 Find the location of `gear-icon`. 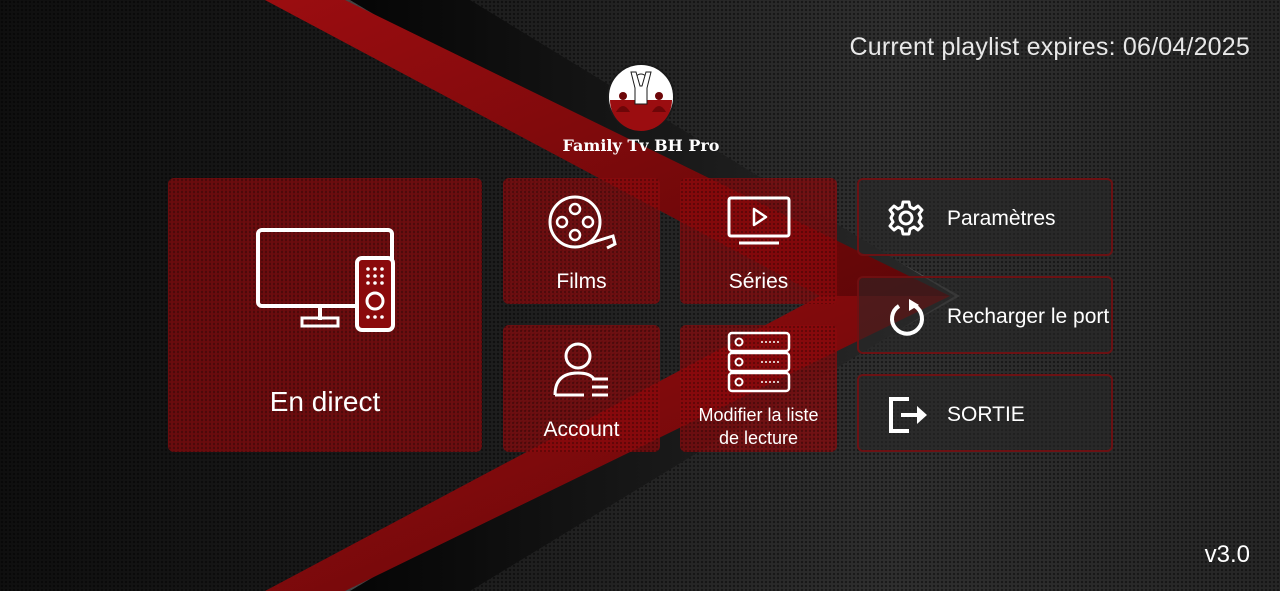

gear-icon is located at coordinates (906, 218).